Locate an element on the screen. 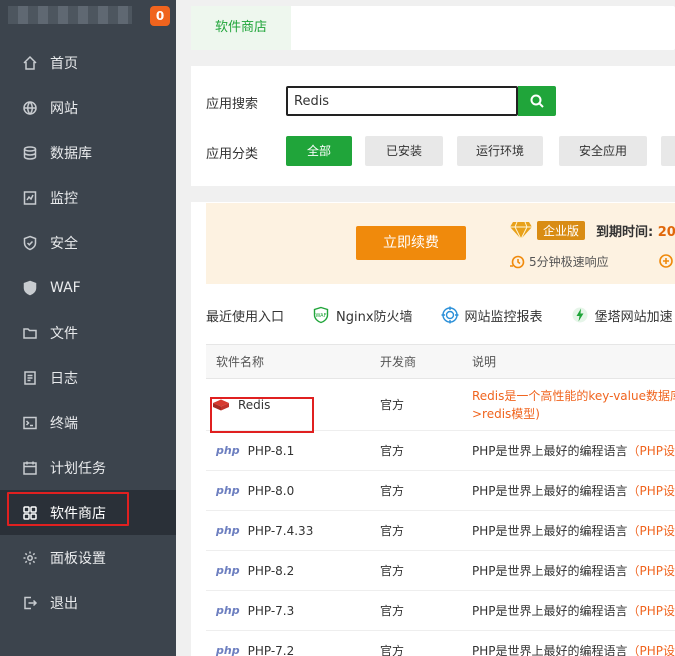 The image size is (675, 656). tab-app-store: 软件商店 is located at coordinates (241, 28).